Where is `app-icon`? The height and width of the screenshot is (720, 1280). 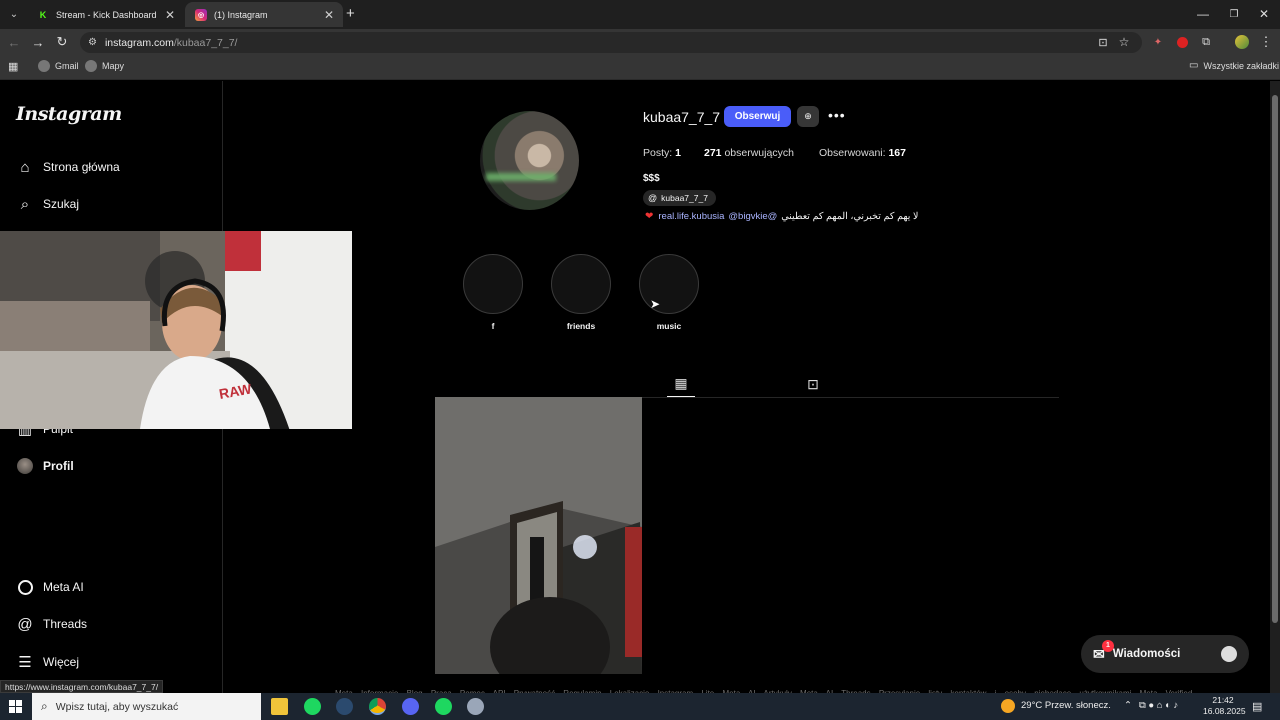 app-icon is located at coordinates (475, 706).